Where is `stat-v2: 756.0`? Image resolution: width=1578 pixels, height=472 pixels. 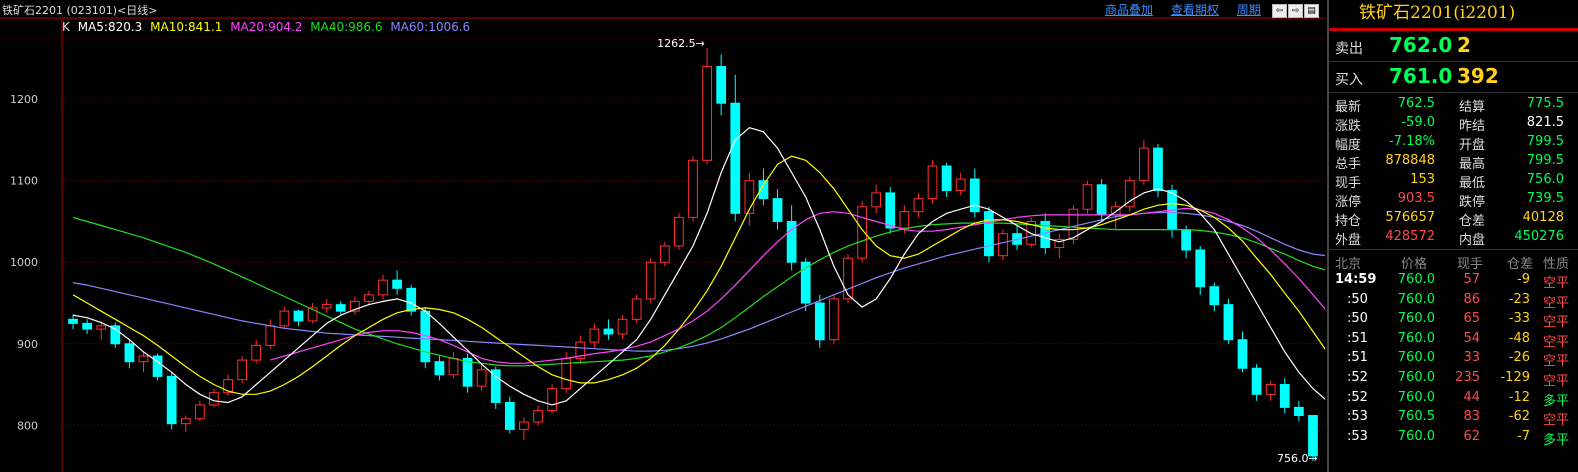
stat-v2: 756.0 is located at coordinates (1545, 179).